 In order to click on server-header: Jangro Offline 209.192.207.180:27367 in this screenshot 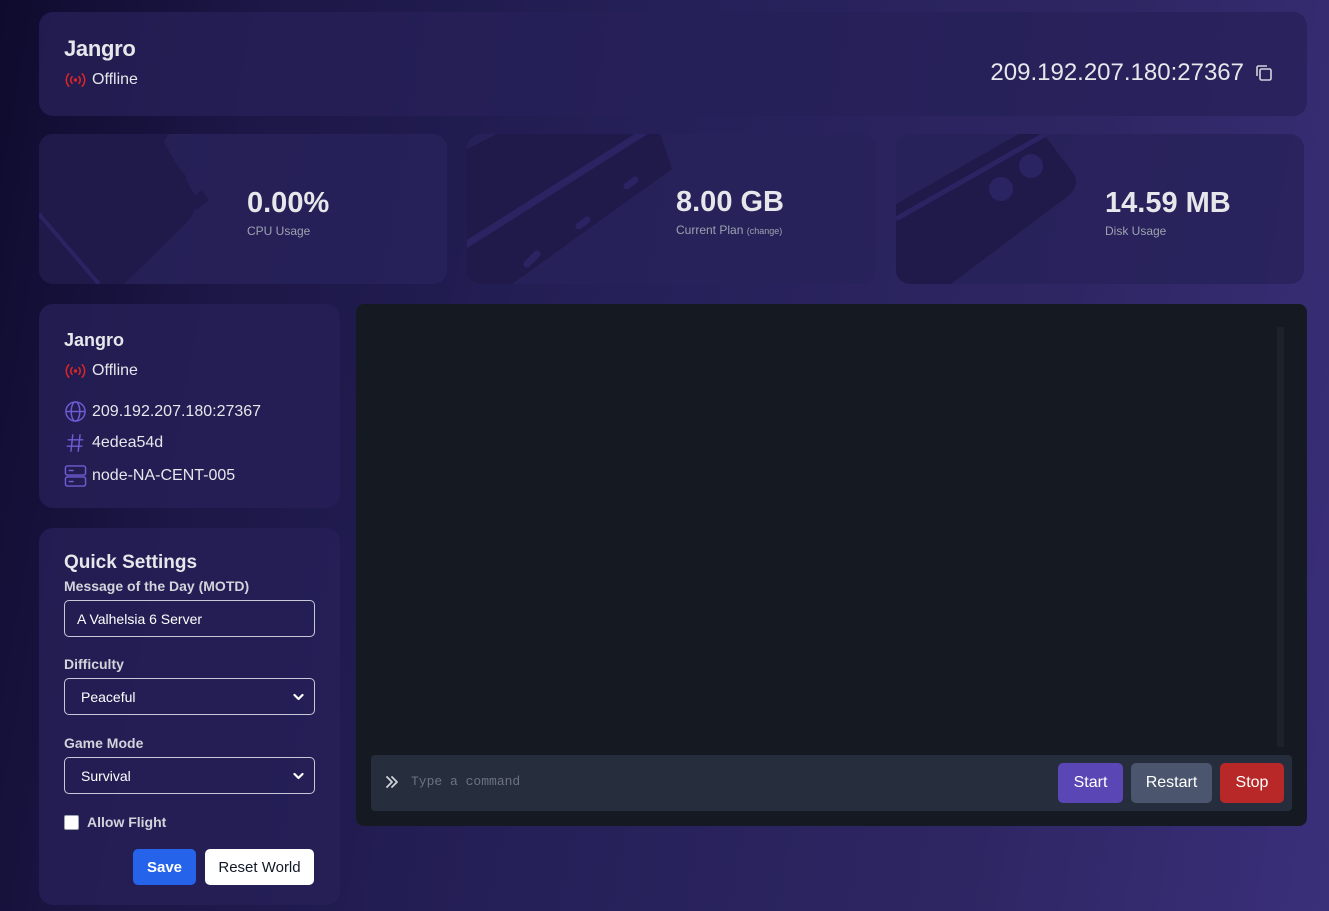, I will do `click(673, 64)`.